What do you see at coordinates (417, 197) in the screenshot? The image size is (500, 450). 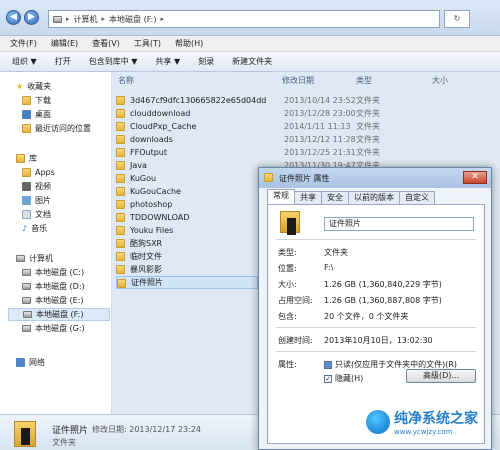 I see `tab-customize: 自定义` at bounding box center [417, 197].